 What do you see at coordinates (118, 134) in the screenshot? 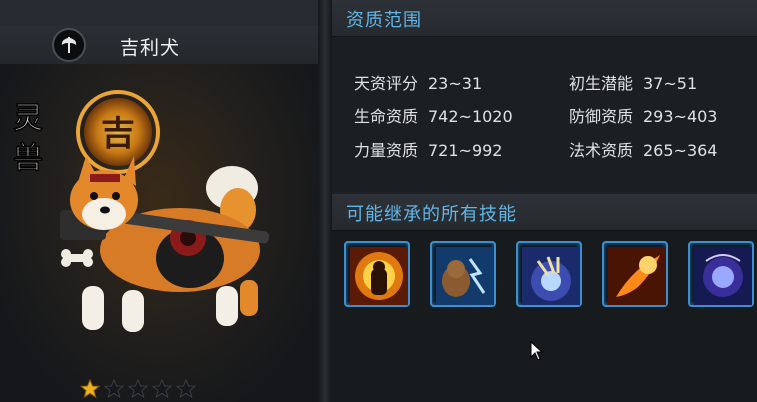
I see `halo-glyph: 吉` at bounding box center [118, 134].